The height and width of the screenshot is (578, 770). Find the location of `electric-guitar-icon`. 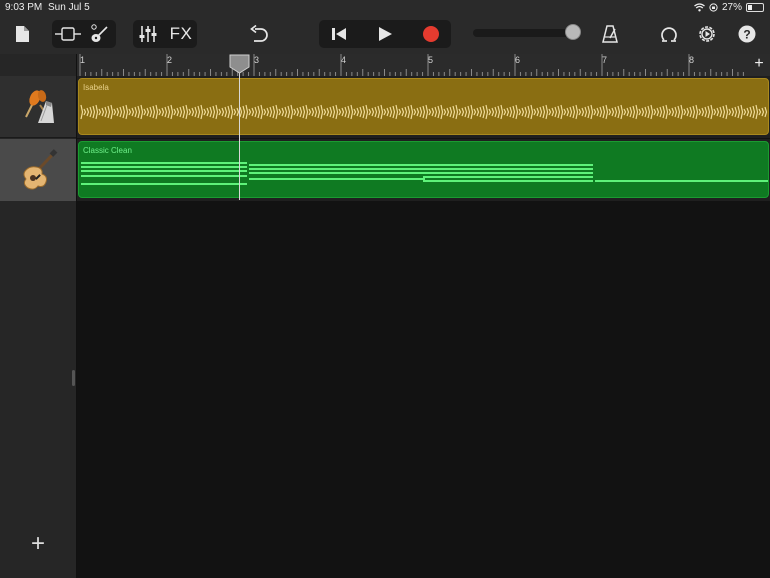

electric-guitar-icon is located at coordinates (40, 169).